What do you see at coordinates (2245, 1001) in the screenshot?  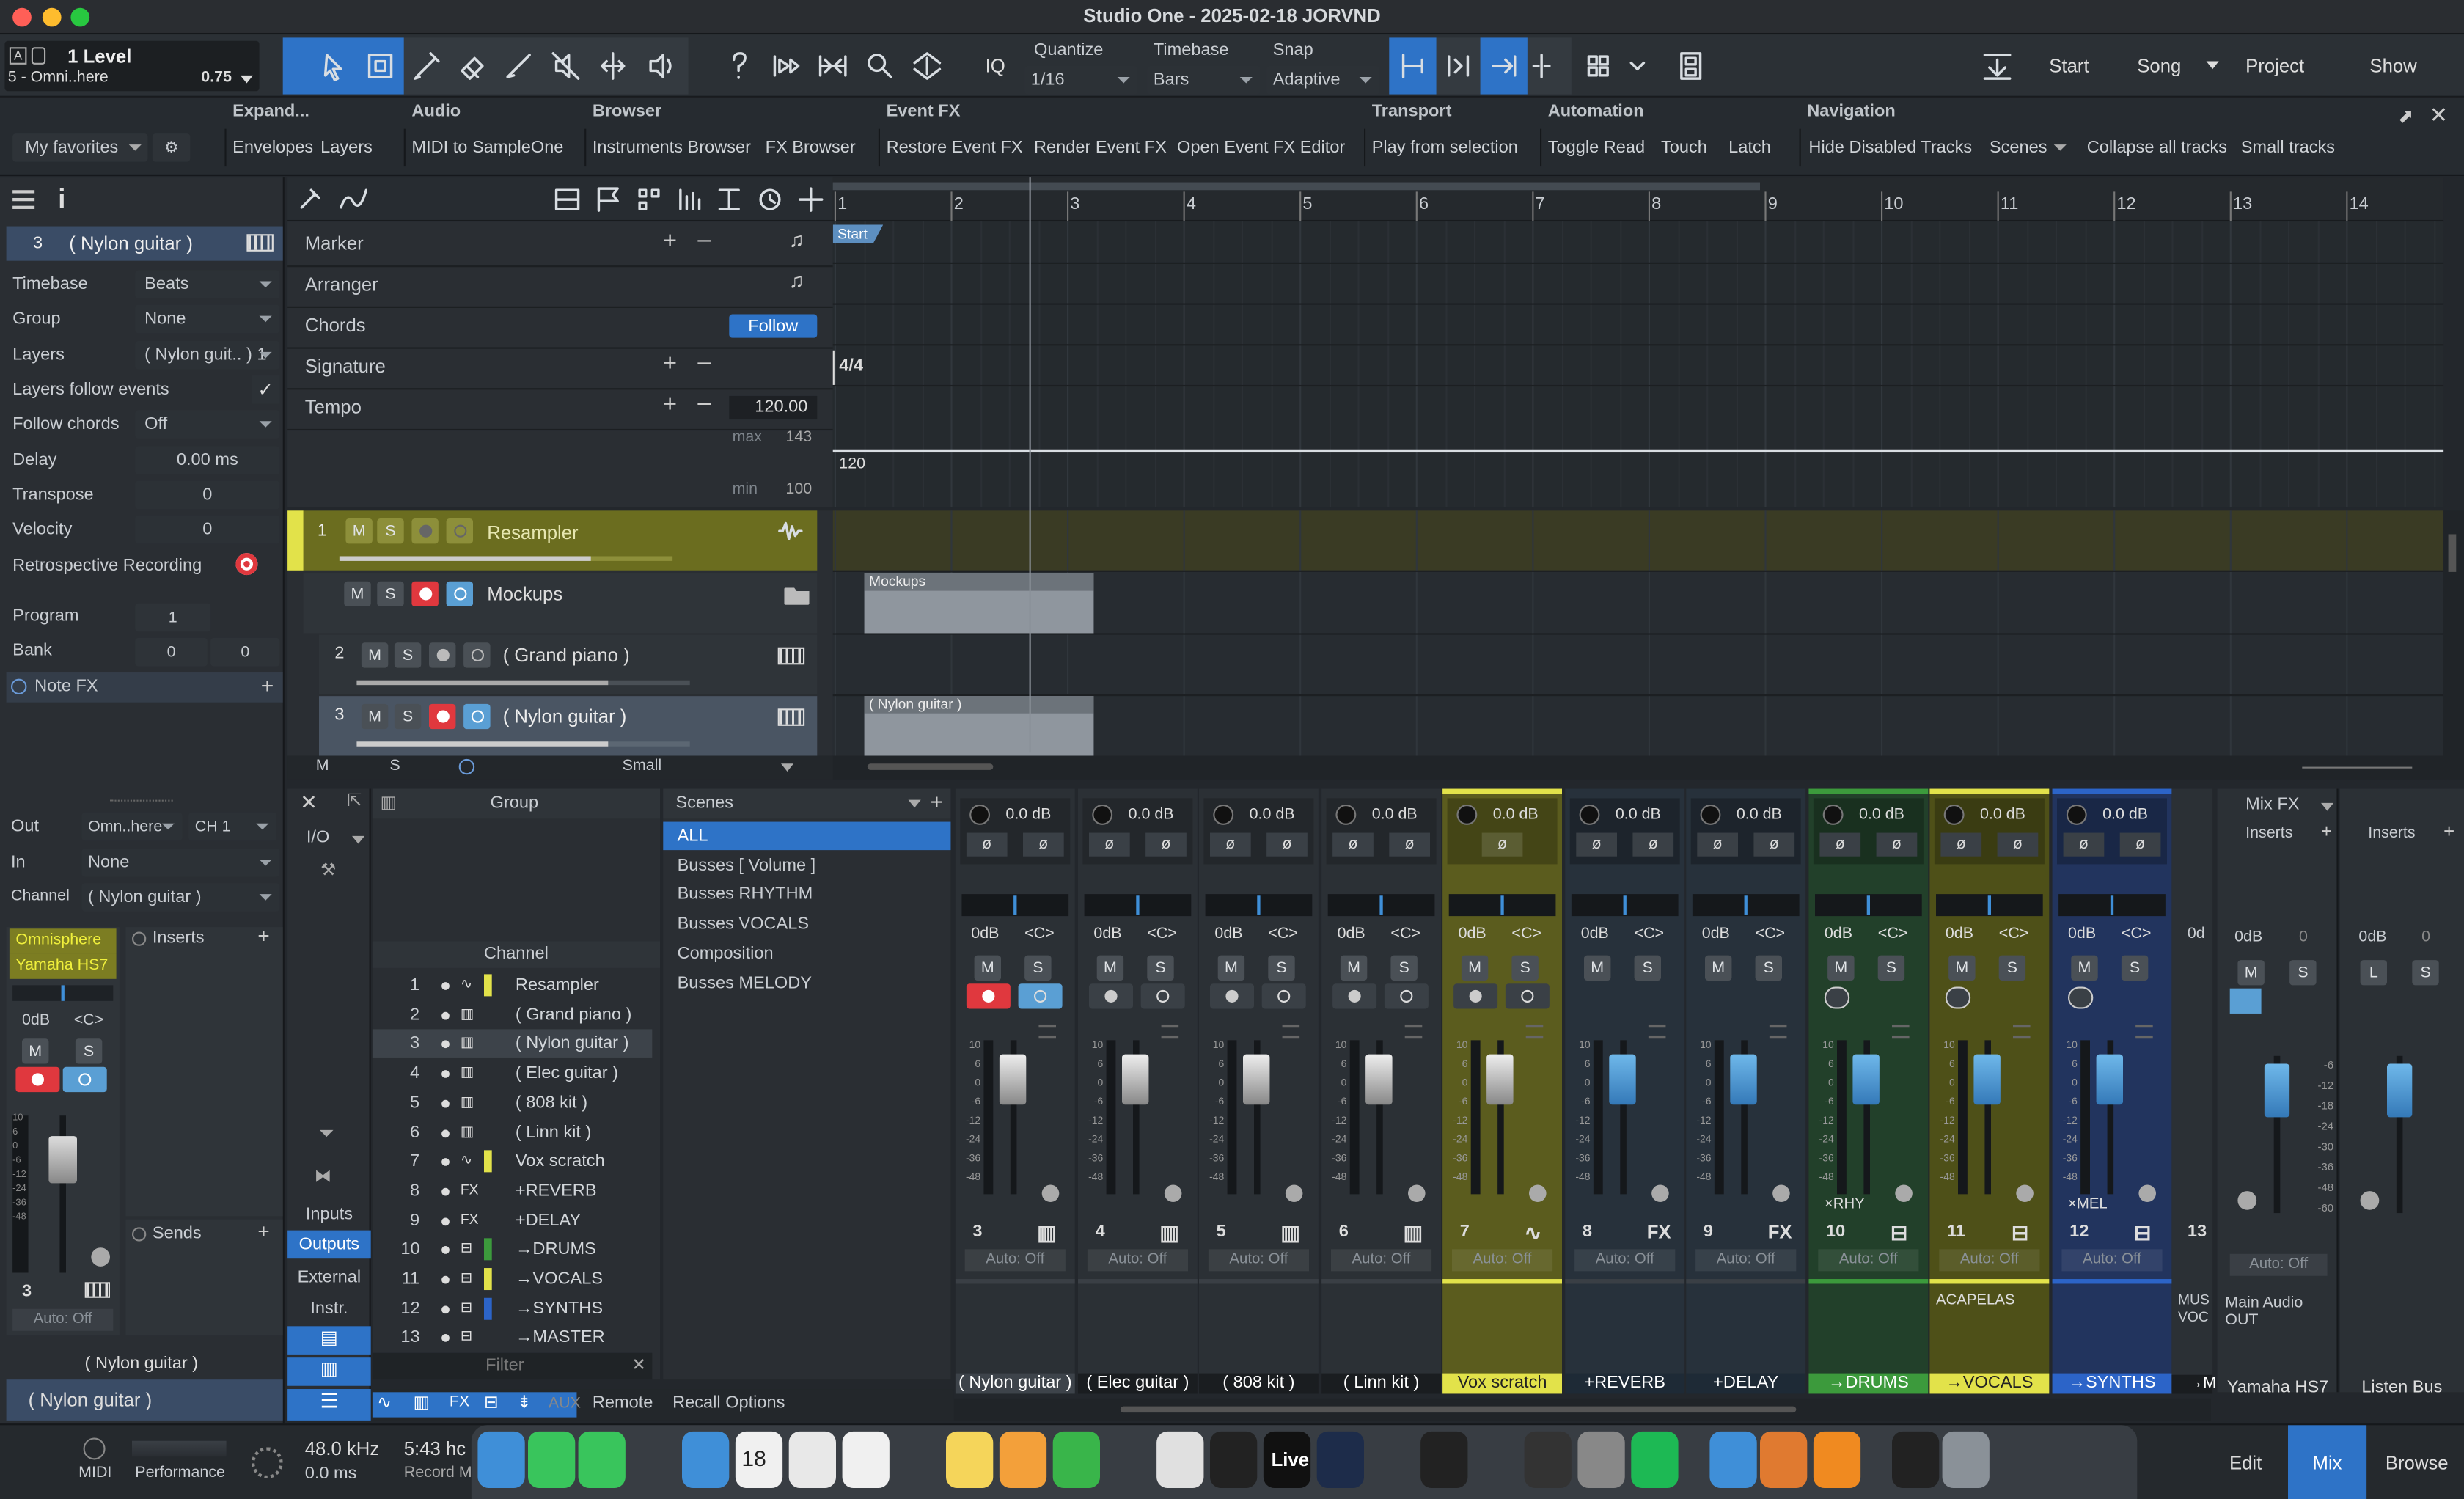 I see `main-toggle-row` at bounding box center [2245, 1001].